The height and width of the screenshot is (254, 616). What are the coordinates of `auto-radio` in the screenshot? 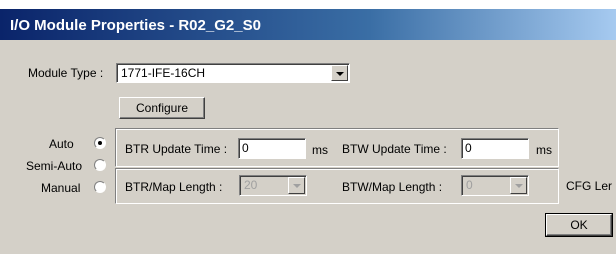 It's located at (100, 143).